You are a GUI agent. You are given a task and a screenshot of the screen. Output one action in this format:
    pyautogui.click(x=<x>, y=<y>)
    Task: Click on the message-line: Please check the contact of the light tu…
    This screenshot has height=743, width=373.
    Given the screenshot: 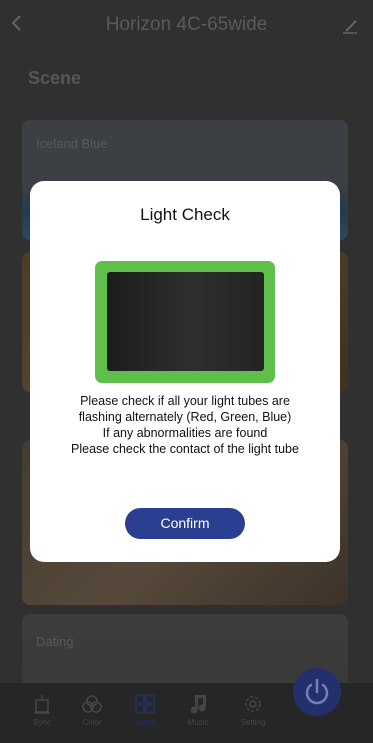 What is the action you would take?
    pyautogui.click(x=185, y=449)
    